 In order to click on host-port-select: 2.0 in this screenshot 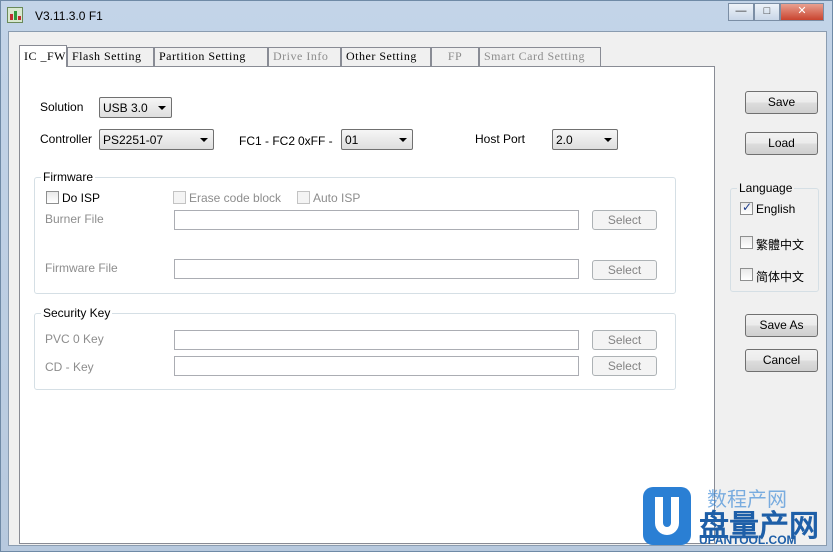, I will do `click(585, 139)`.